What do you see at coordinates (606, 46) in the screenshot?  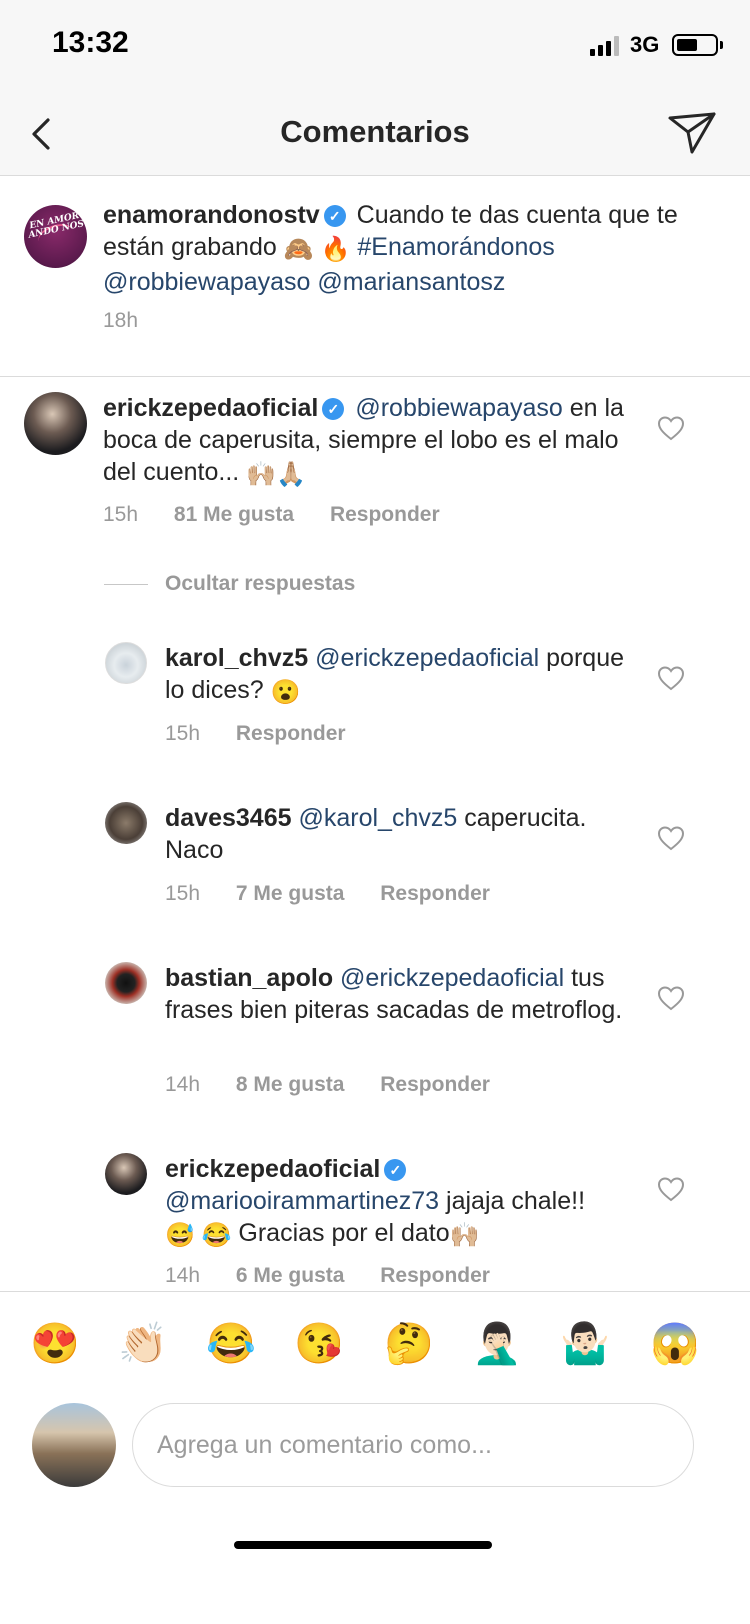 I see `signal-icon` at bounding box center [606, 46].